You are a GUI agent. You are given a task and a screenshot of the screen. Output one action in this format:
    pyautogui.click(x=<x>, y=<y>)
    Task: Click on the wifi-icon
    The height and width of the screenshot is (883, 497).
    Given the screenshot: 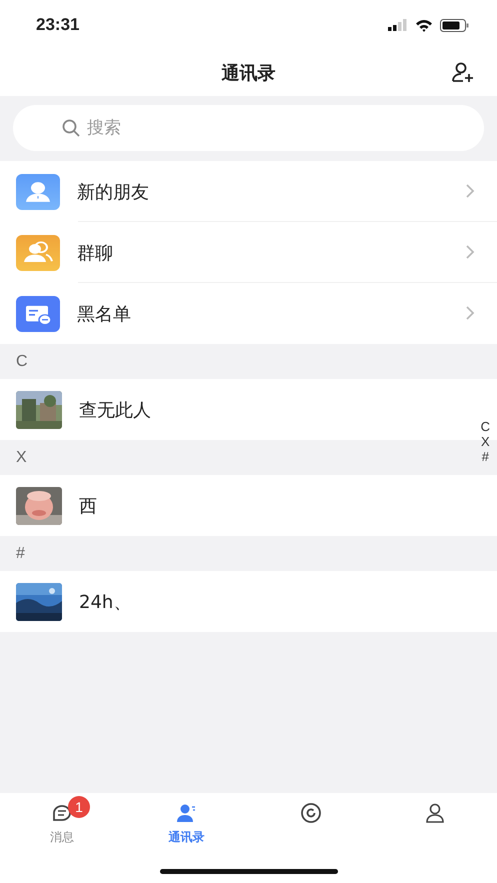 What is the action you would take?
    pyautogui.click(x=424, y=25)
    